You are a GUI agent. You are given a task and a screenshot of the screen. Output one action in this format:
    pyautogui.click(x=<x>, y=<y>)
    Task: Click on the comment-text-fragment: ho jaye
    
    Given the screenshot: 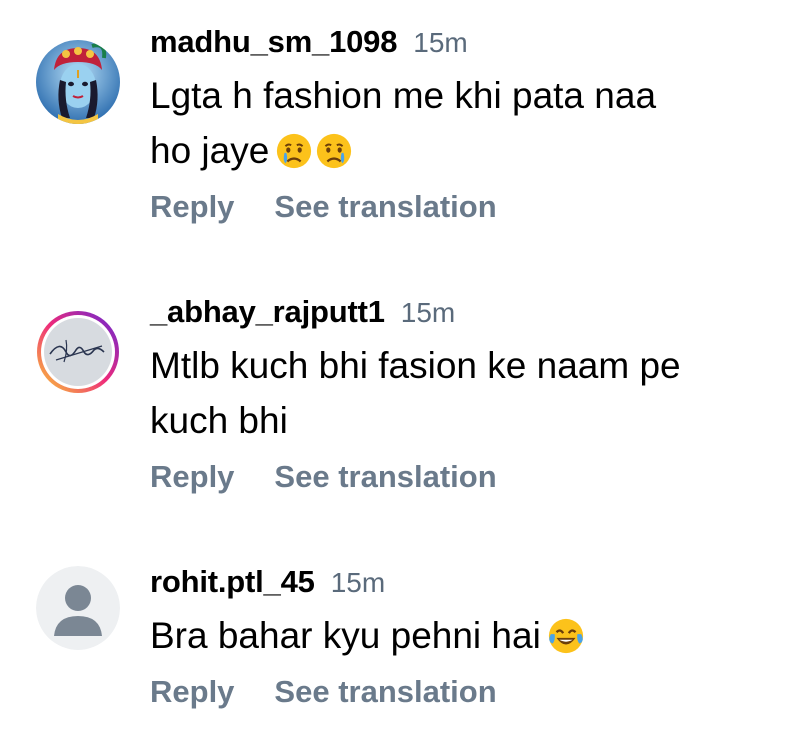 What is the action you would take?
    pyautogui.click(x=210, y=150)
    